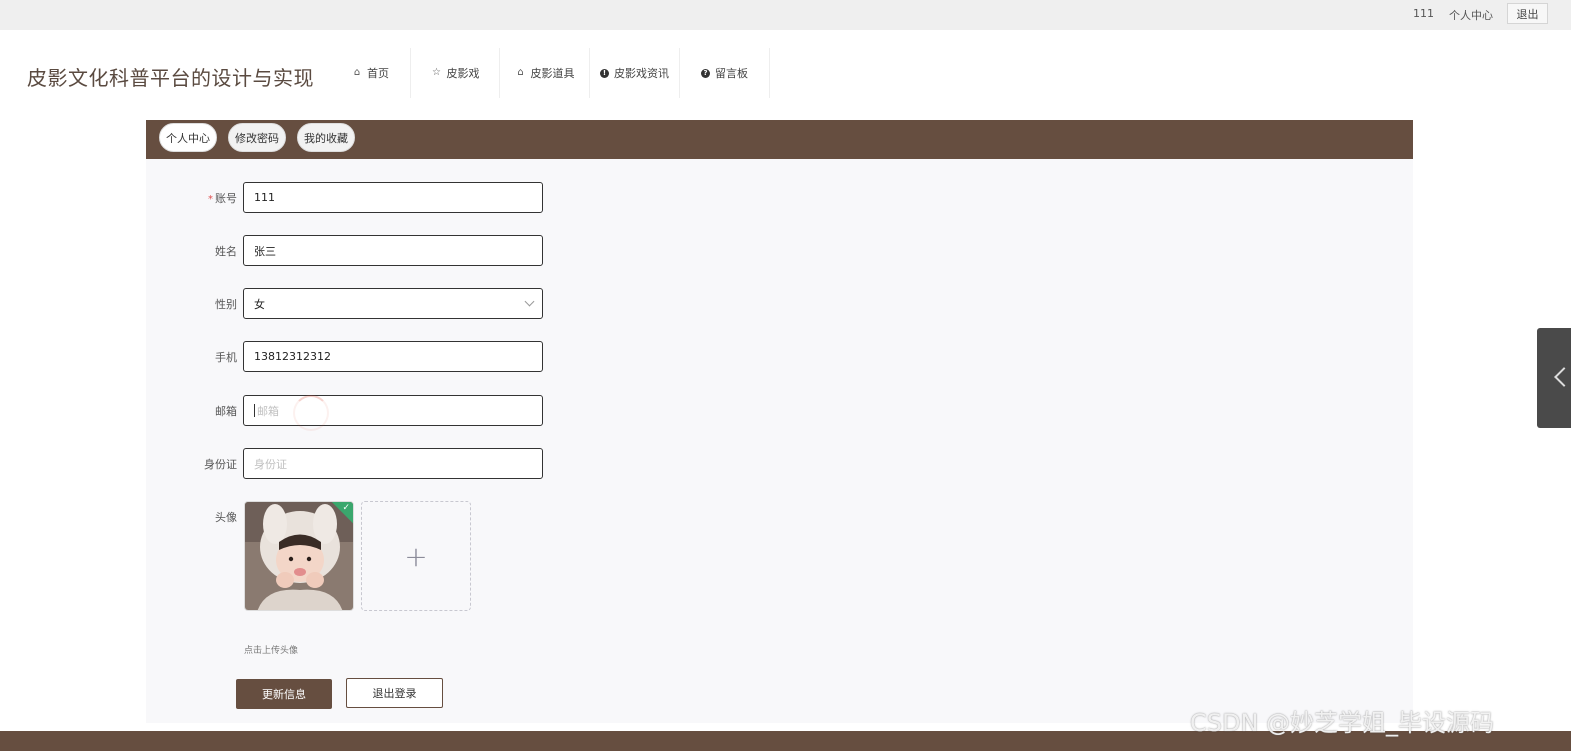 Image resolution: width=1571 pixels, height=751 pixels. I want to click on email-field: 邮箱, so click(393, 410).